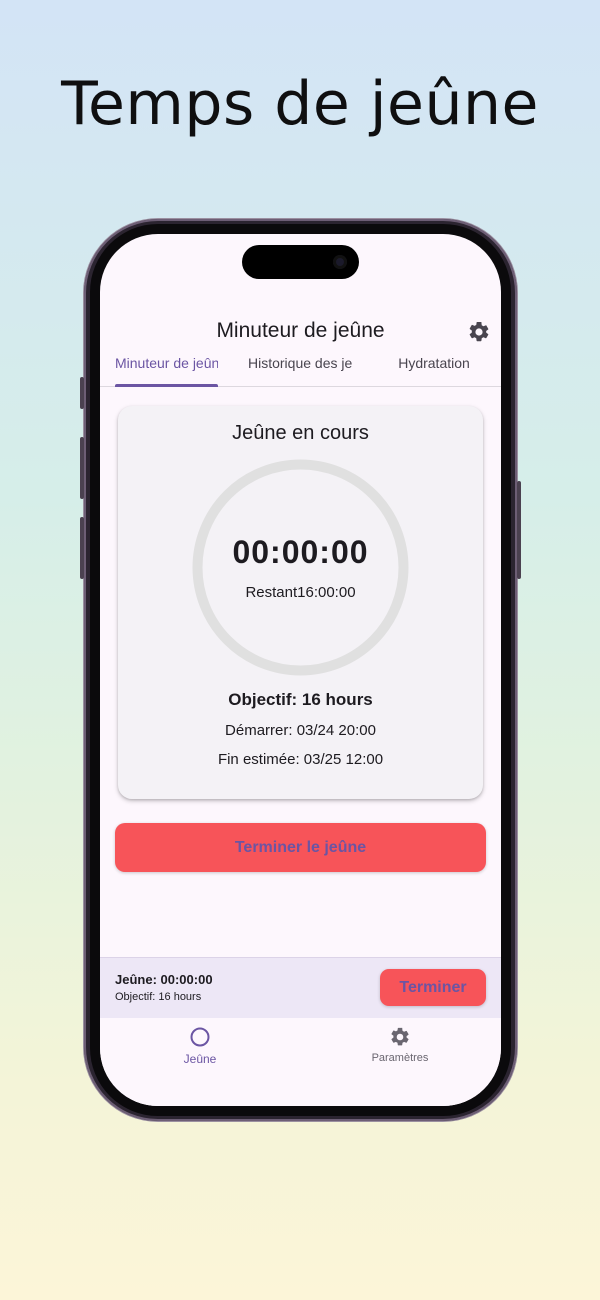 Image resolution: width=600 pixels, height=1300 pixels. Describe the element at coordinates (82, 468) in the screenshot. I see `phone-volume-up-button` at that location.